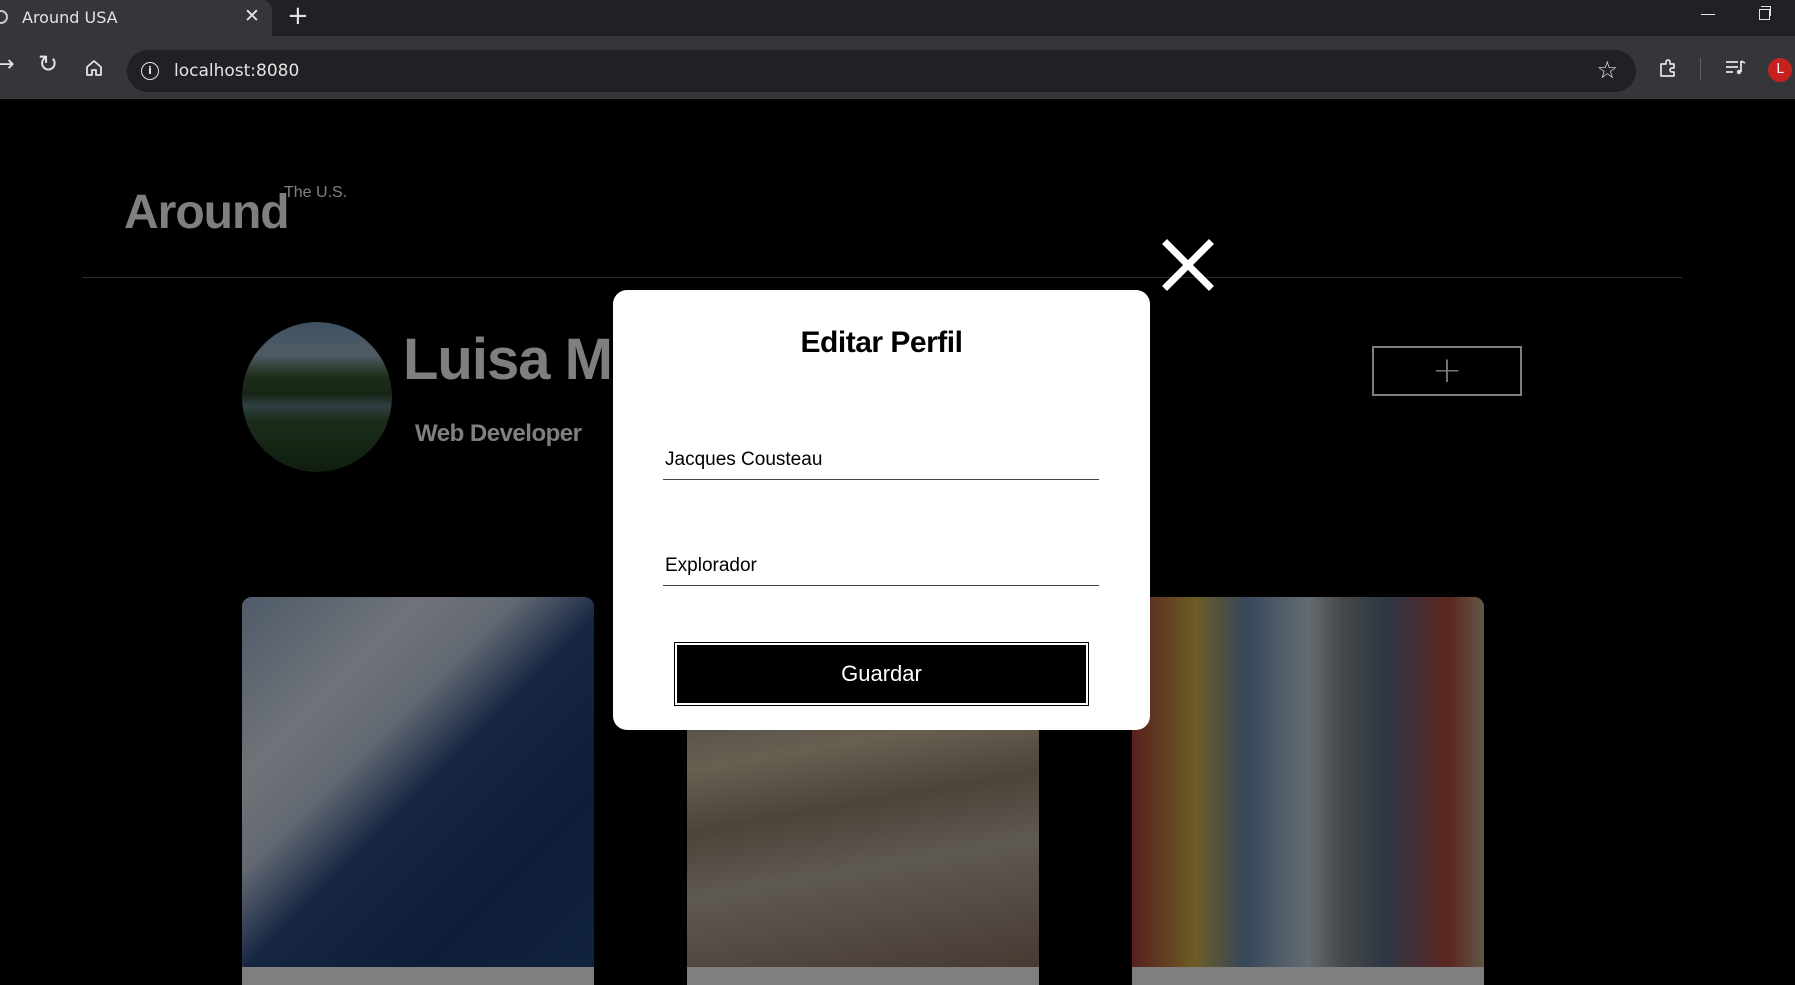 This screenshot has height=985, width=1795. What do you see at coordinates (881, 460) in the screenshot?
I see `name-input` at bounding box center [881, 460].